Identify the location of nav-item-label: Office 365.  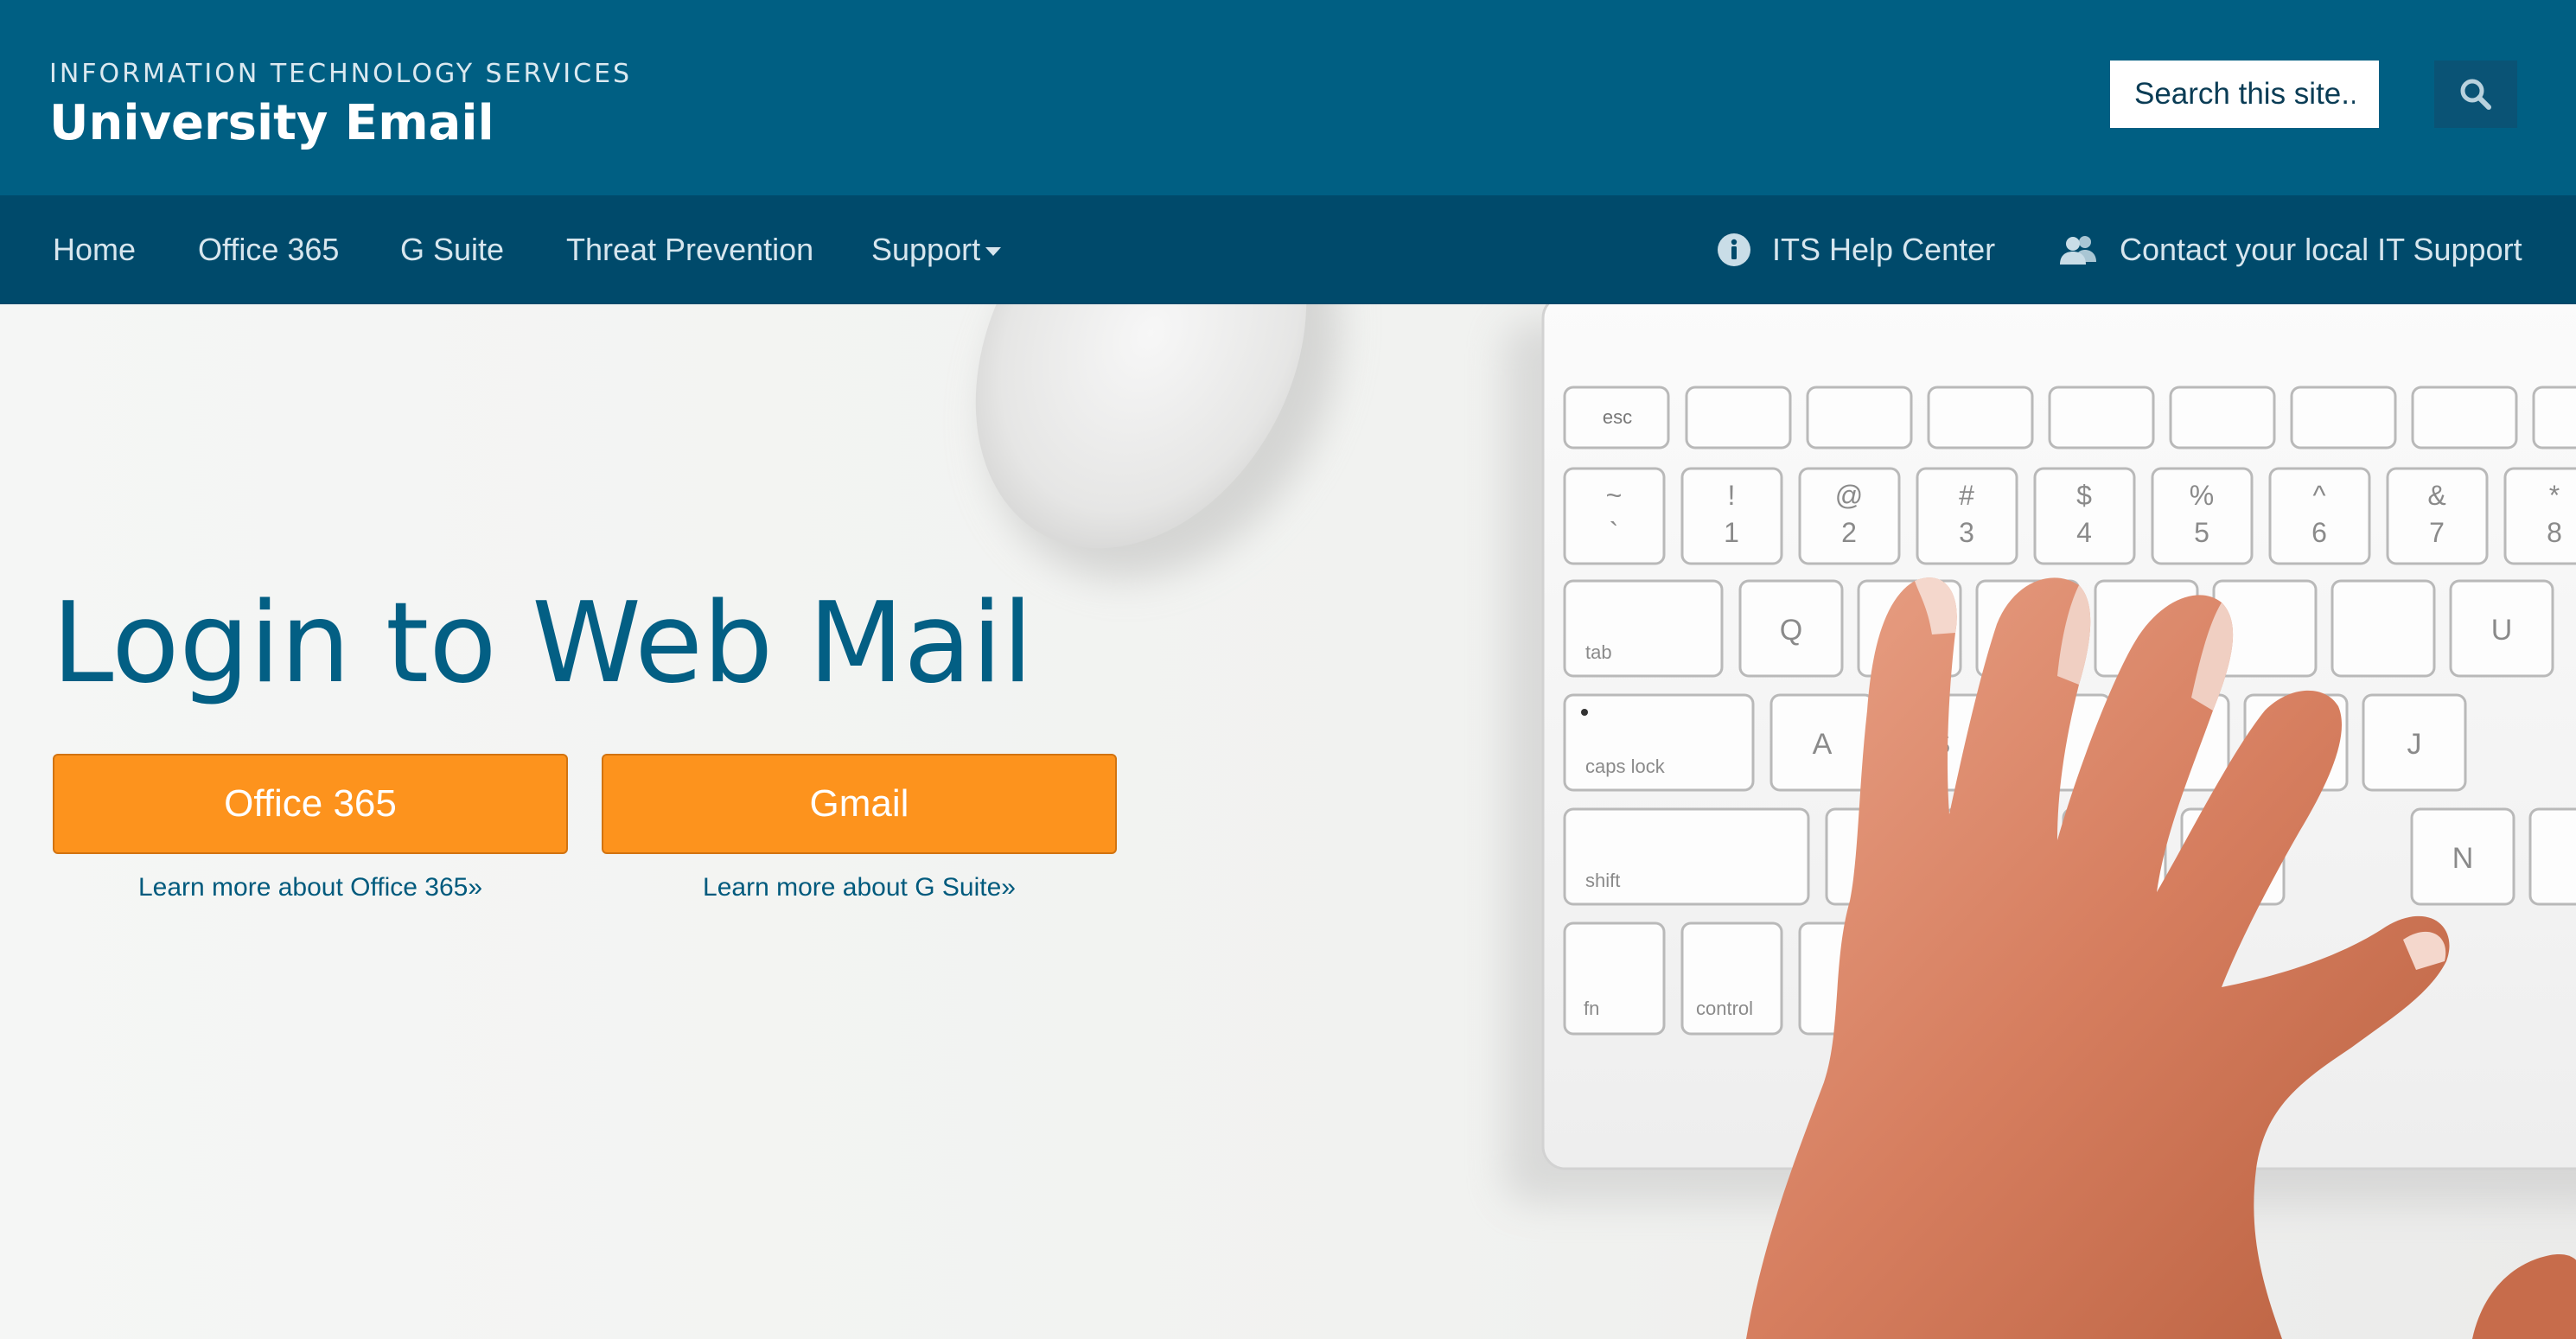
(269, 249).